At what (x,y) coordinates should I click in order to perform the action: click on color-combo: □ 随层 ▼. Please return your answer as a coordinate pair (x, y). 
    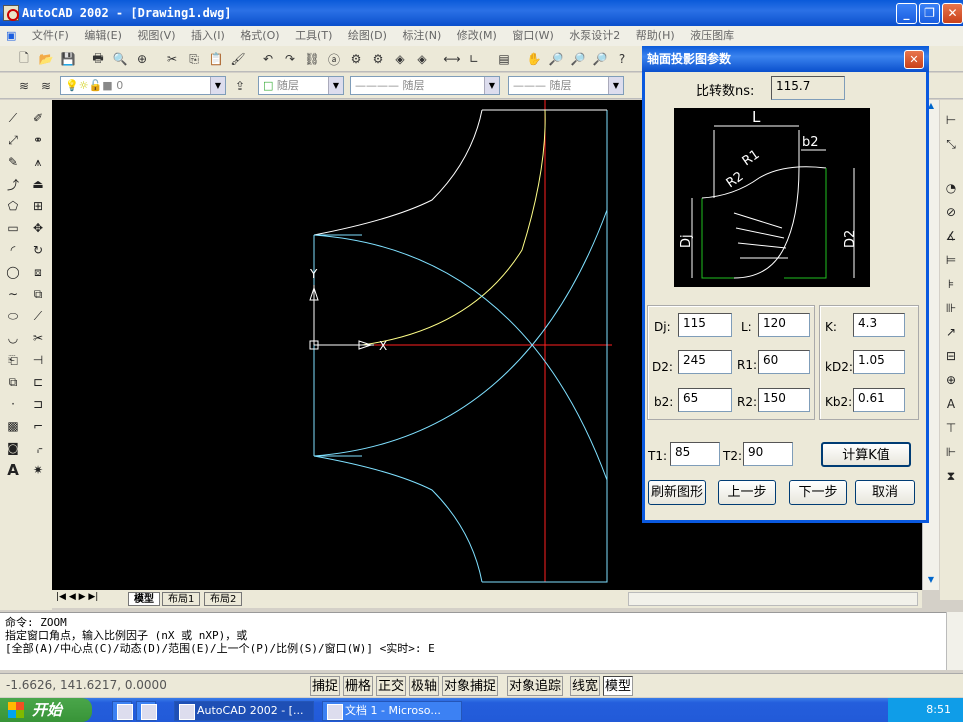
    Looking at the image, I should click on (301, 85).